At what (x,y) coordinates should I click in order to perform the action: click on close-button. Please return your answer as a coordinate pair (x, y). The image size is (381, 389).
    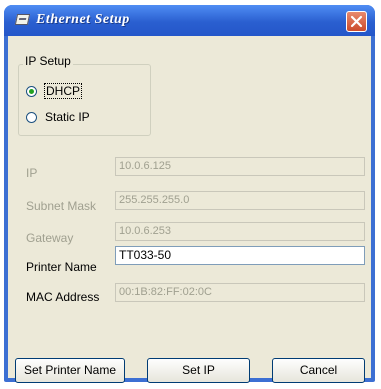
    Looking at the image, I should click on (356, 21).